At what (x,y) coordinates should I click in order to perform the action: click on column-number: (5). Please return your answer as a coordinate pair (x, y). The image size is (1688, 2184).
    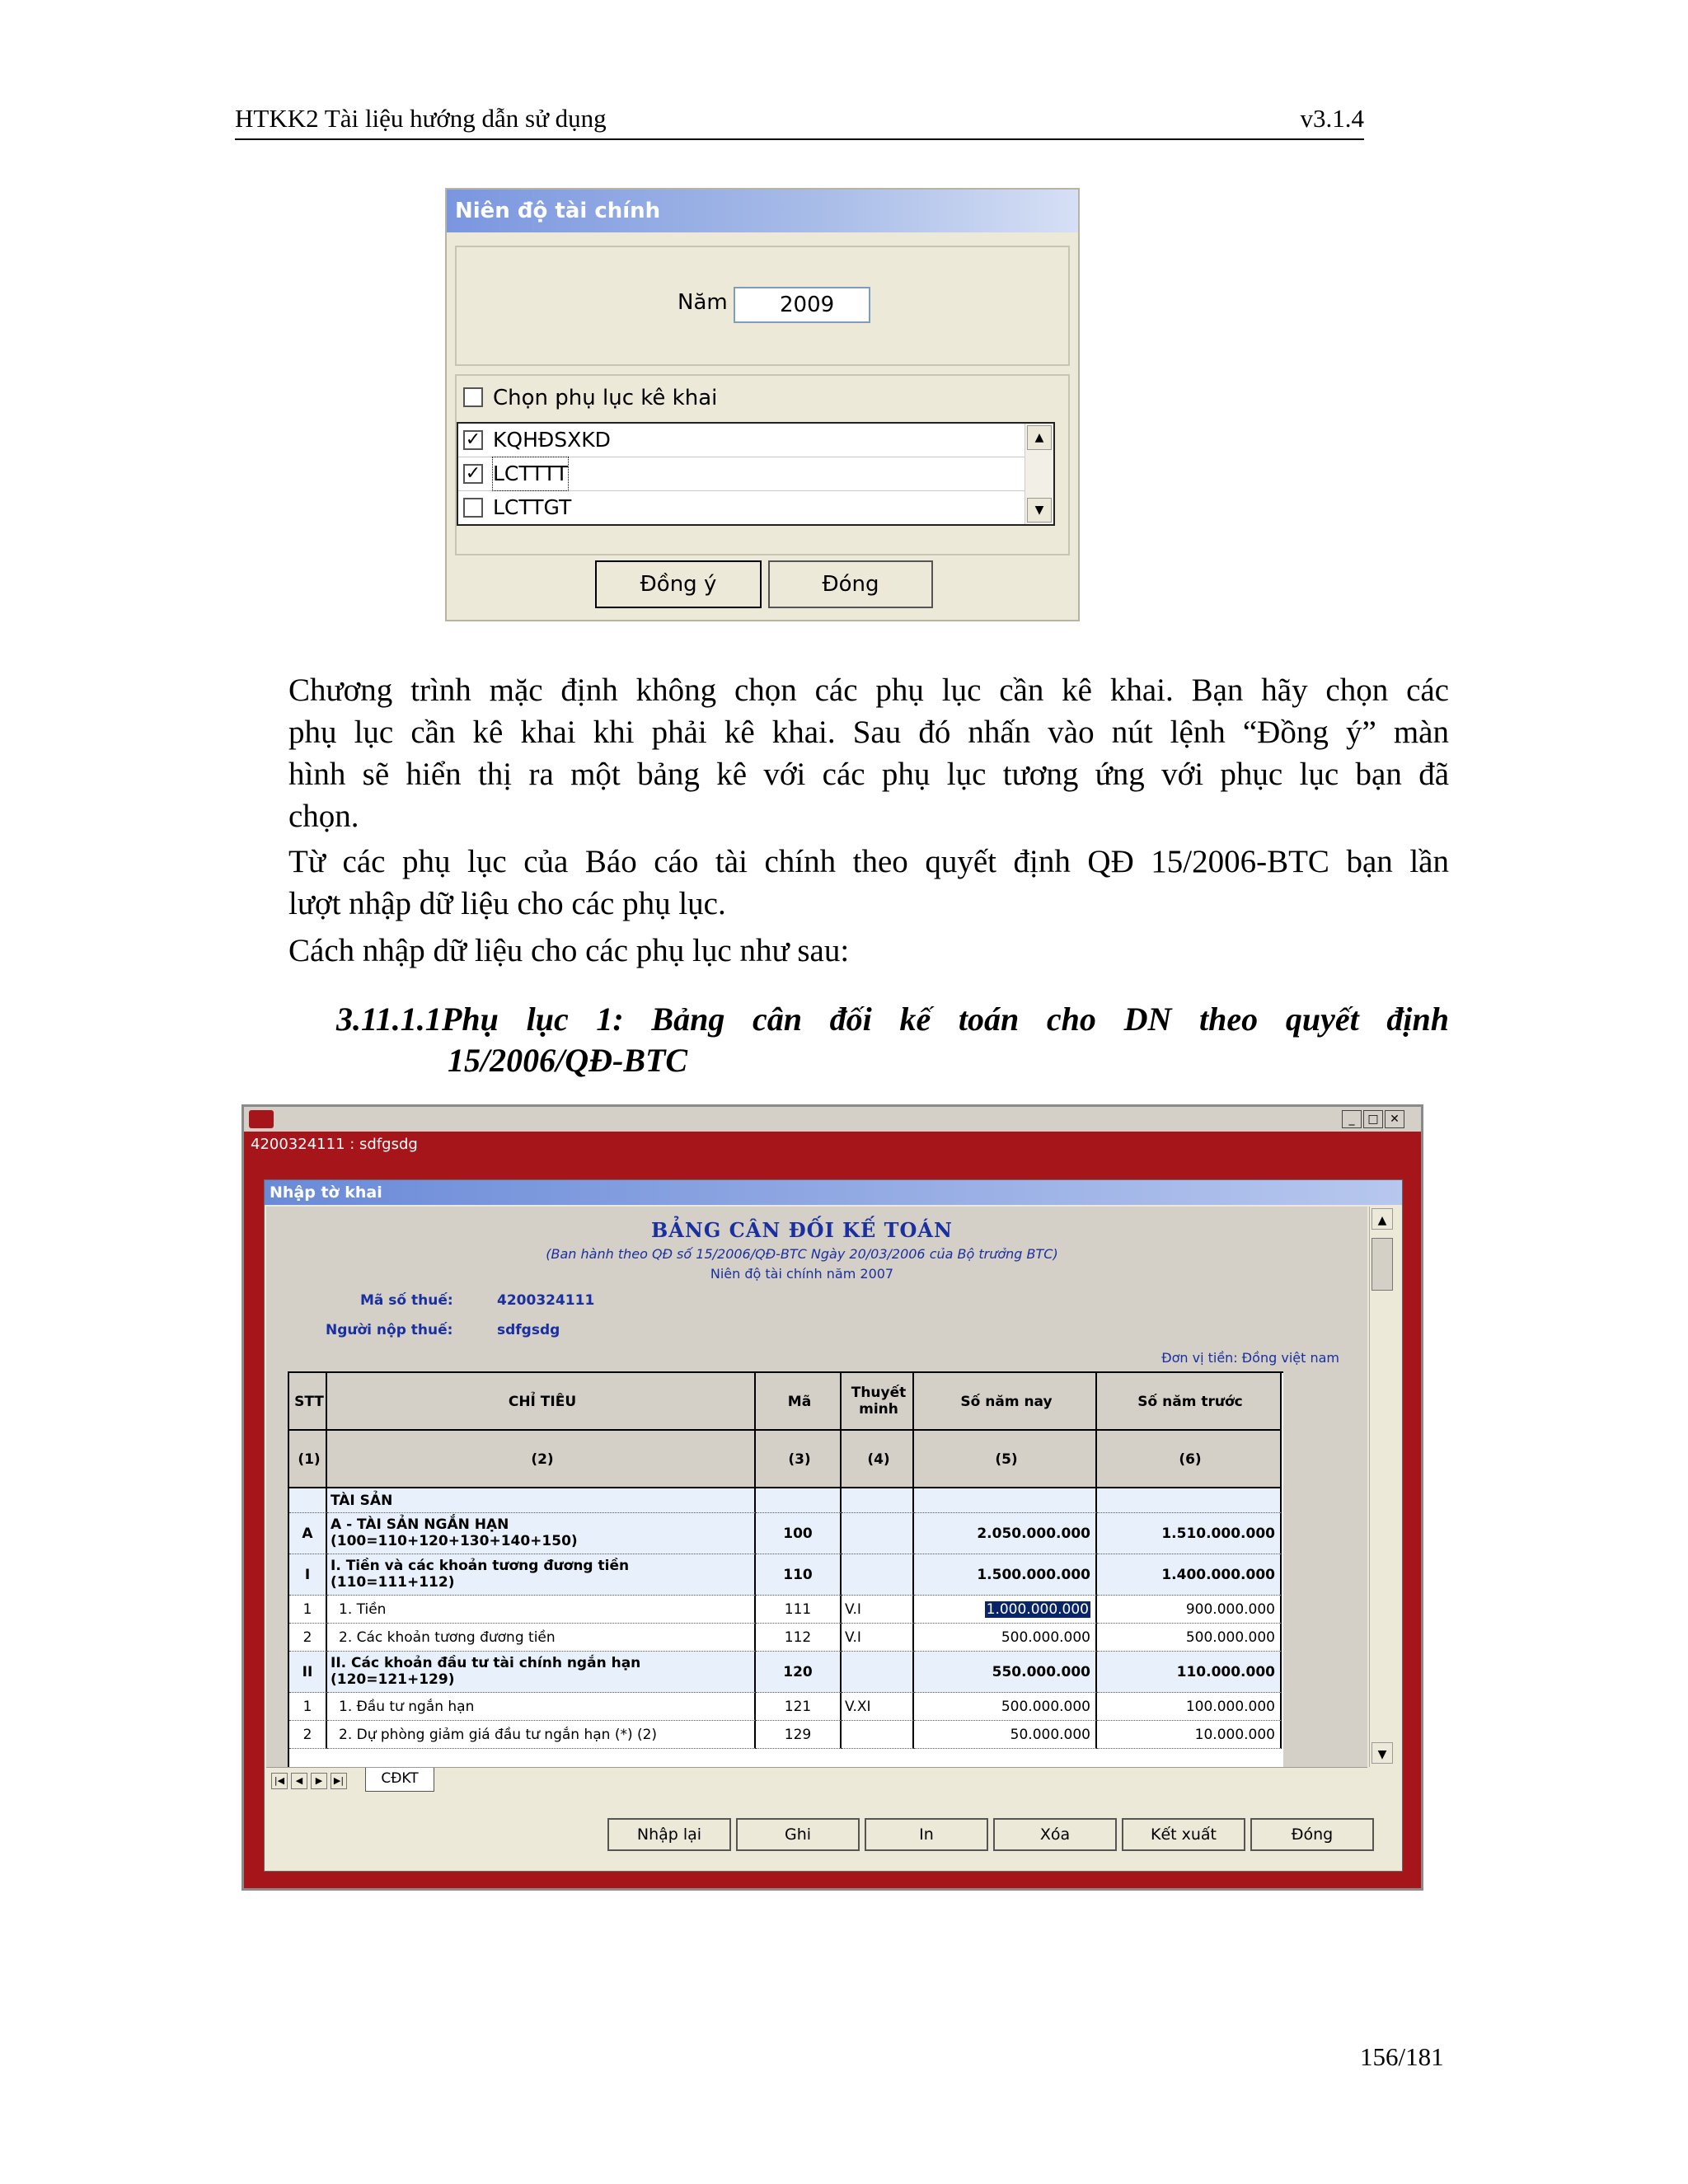
    Looking at the image, I should click on (1005, 1459).